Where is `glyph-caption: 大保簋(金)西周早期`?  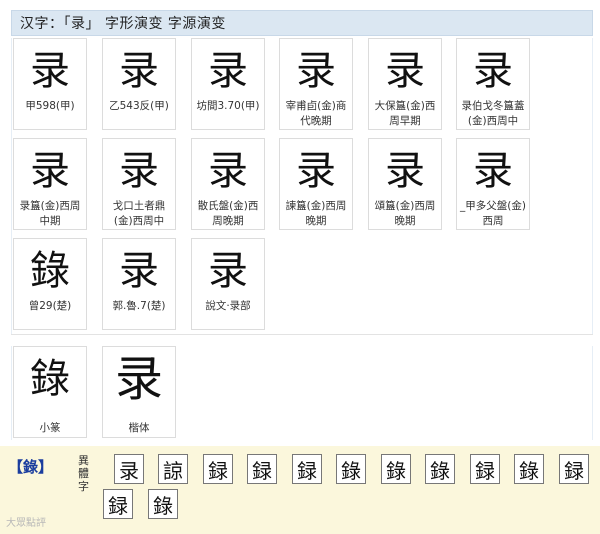 glyph-caption: 大保簋(金)西周早期 is located at coordinates (405, 113).